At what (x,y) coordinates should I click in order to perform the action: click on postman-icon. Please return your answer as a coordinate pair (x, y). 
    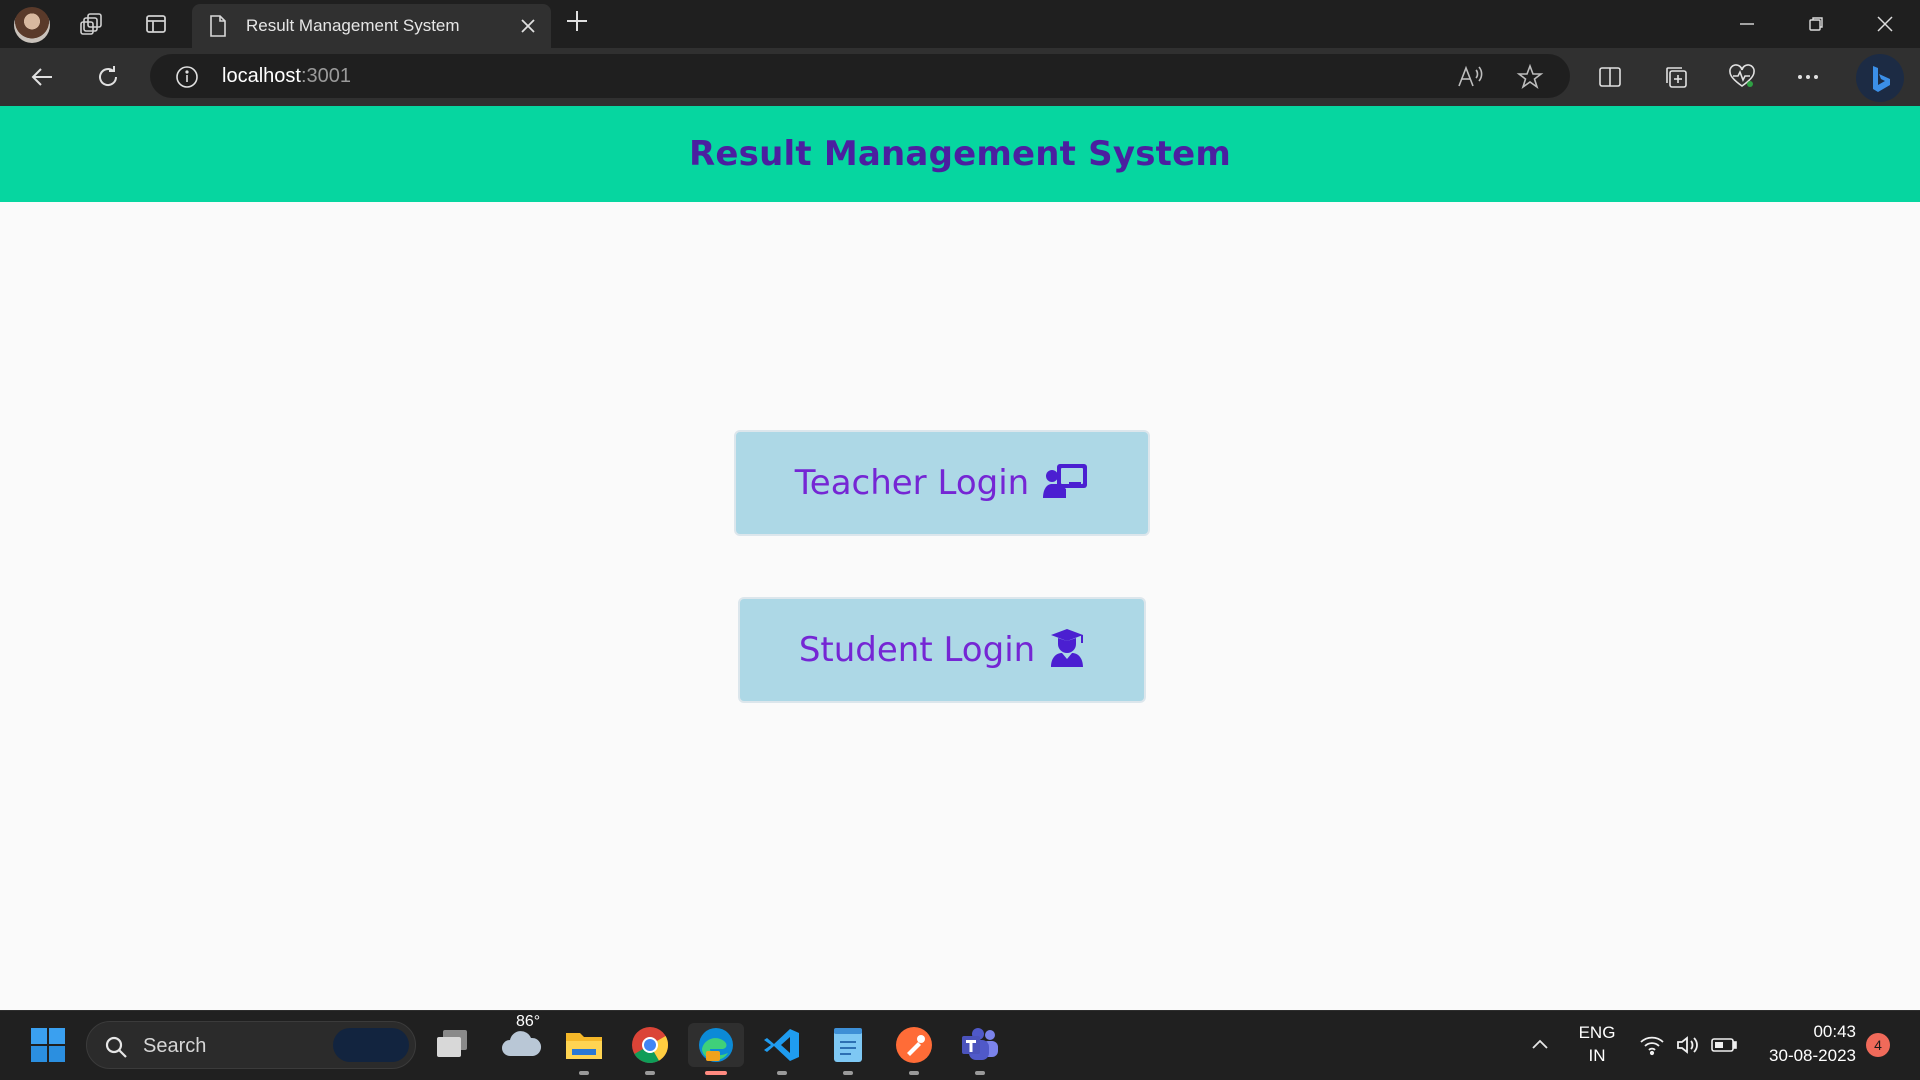
    Looking at the image, I should click on (914, 1049).